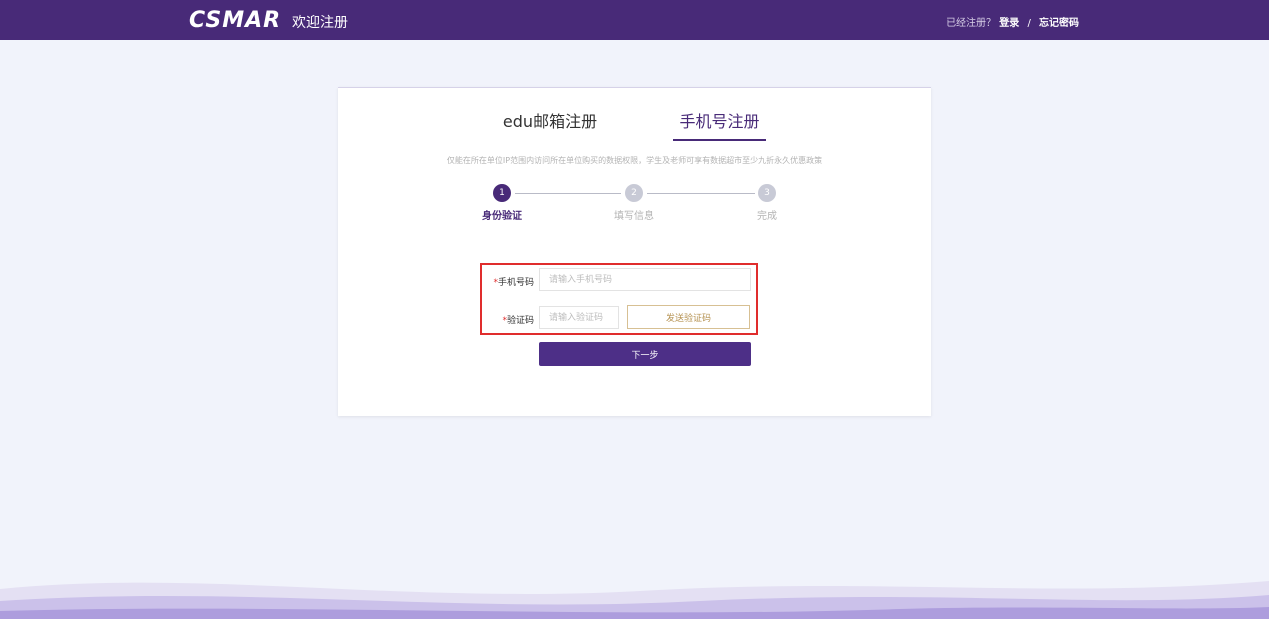 The image size is (1269, 619). What do you see at coordinates (550, 120) in the screenshot?
I see `tab-edu-email: edu邮箱注册` at bounding box center [550, 120].